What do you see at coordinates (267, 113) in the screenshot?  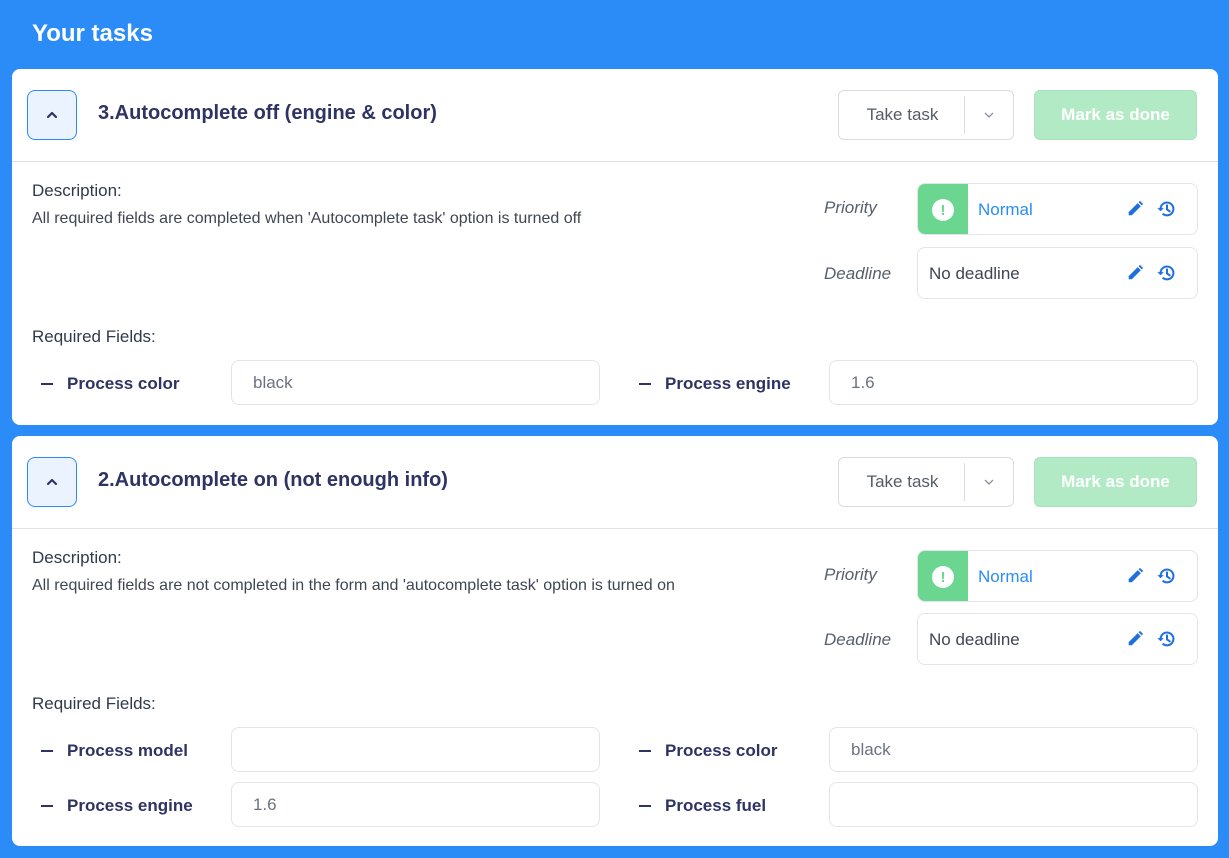 I see `task-title: 3.Autocomplete off (engine & color)` at bounding box center [267, 113].